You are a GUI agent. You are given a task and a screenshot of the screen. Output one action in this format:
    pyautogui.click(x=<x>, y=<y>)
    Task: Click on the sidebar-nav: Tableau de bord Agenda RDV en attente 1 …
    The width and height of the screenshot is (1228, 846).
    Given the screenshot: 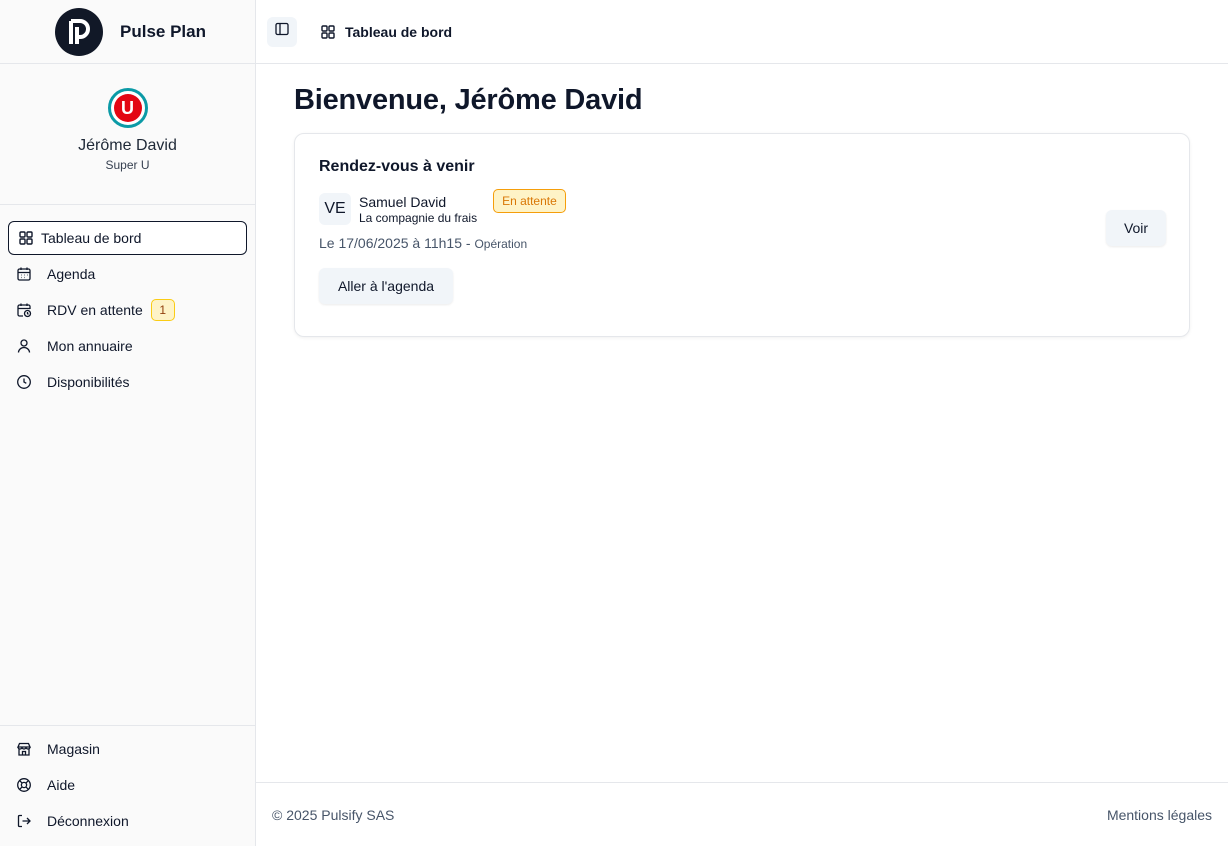 What is the action you would take?
    pyautogui.click(x=127, y=302)
    